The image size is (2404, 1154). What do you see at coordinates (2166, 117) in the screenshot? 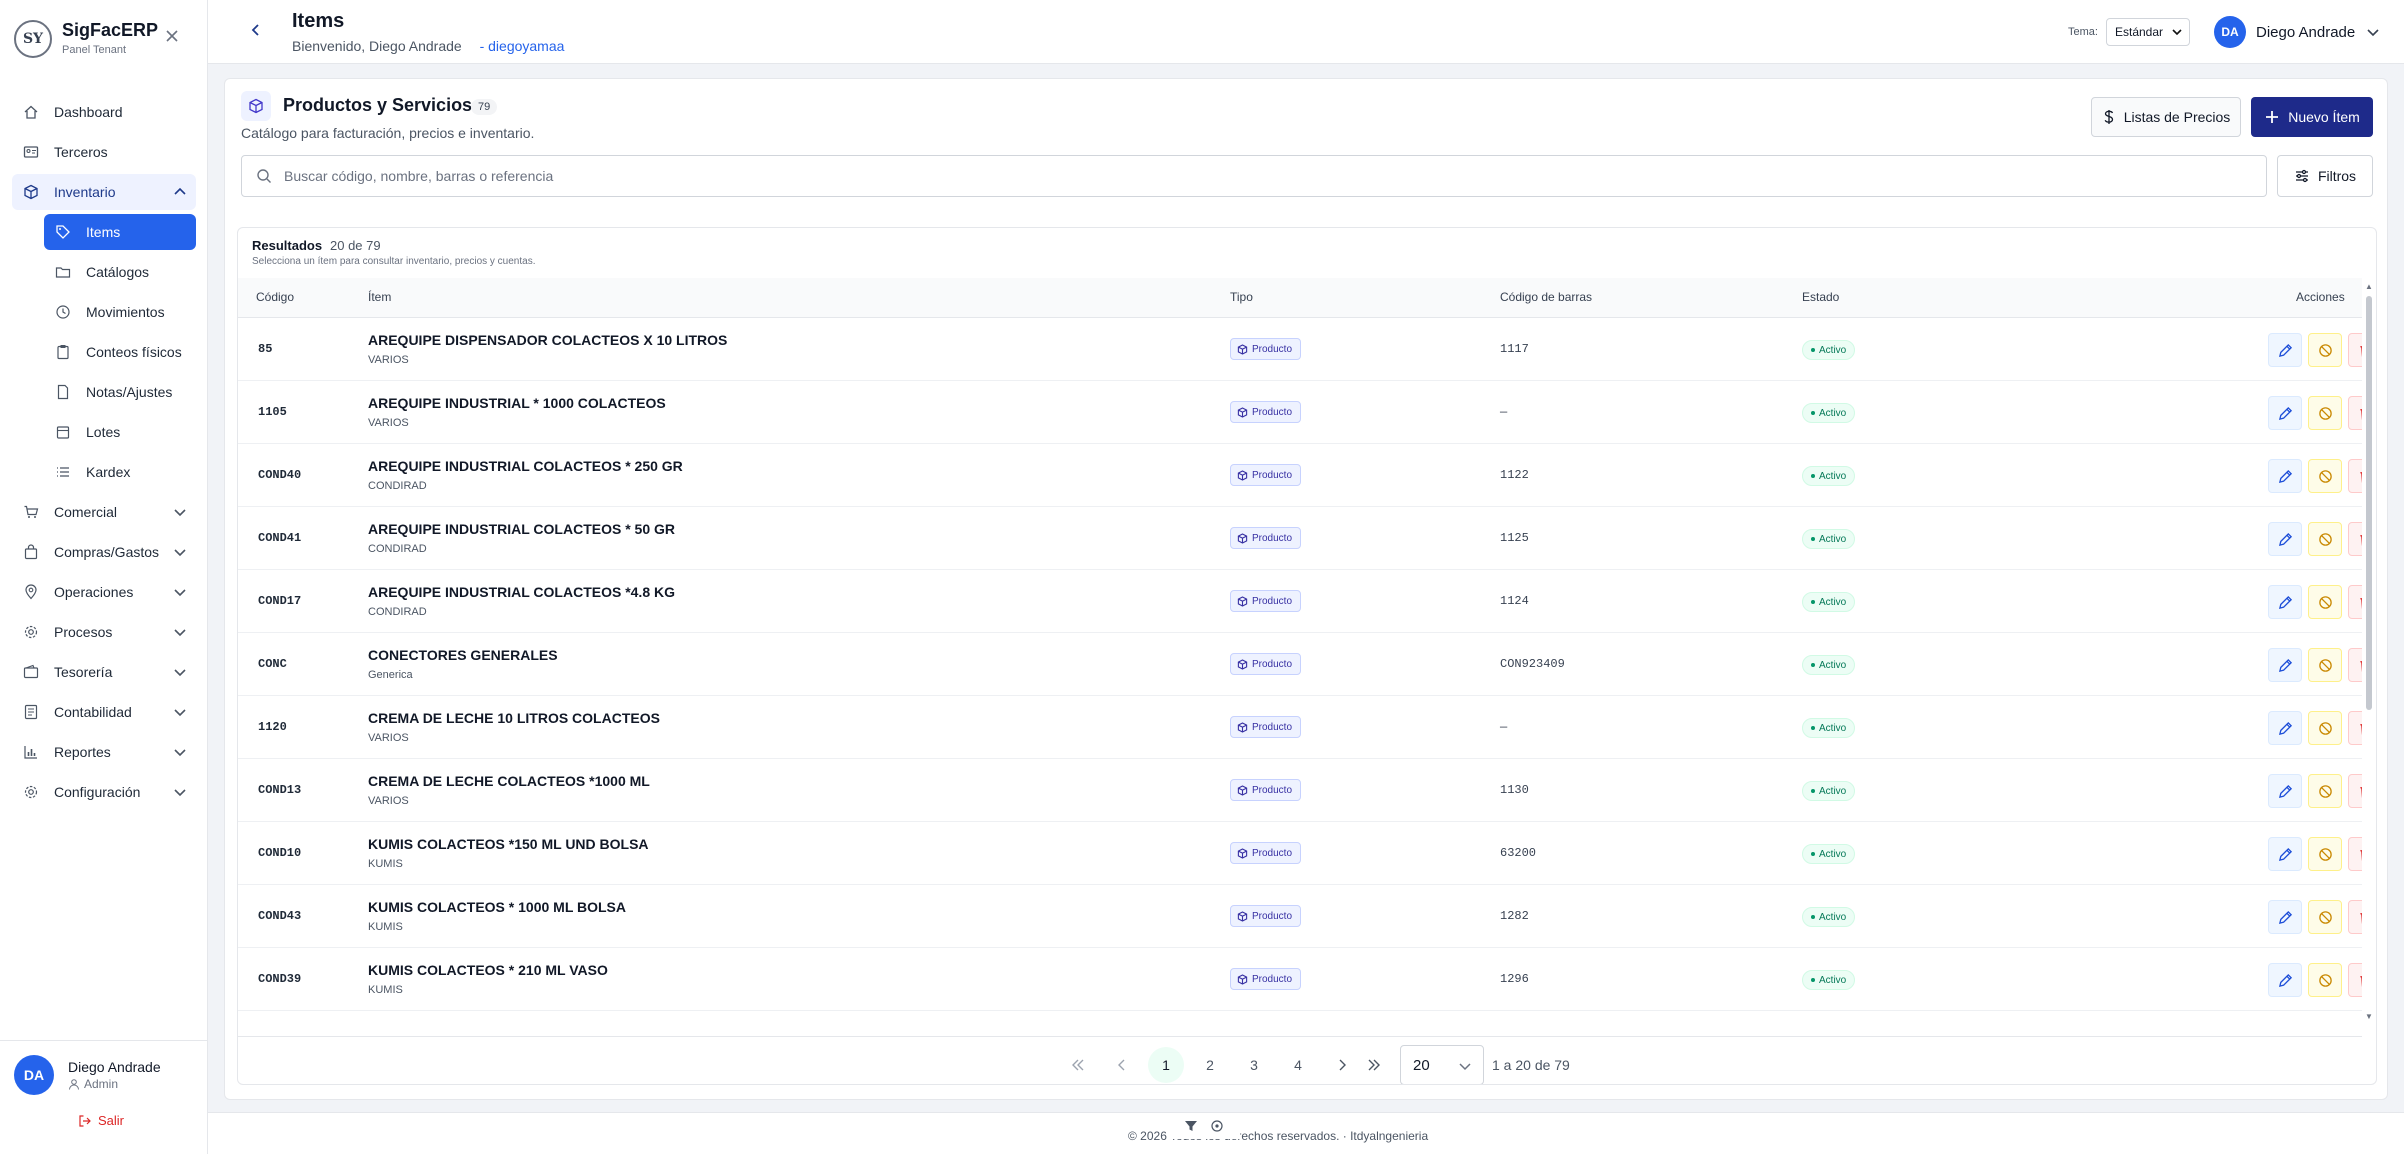
I see `price-lists-button: Listas de Precios` at bounding box center [2166, 117].